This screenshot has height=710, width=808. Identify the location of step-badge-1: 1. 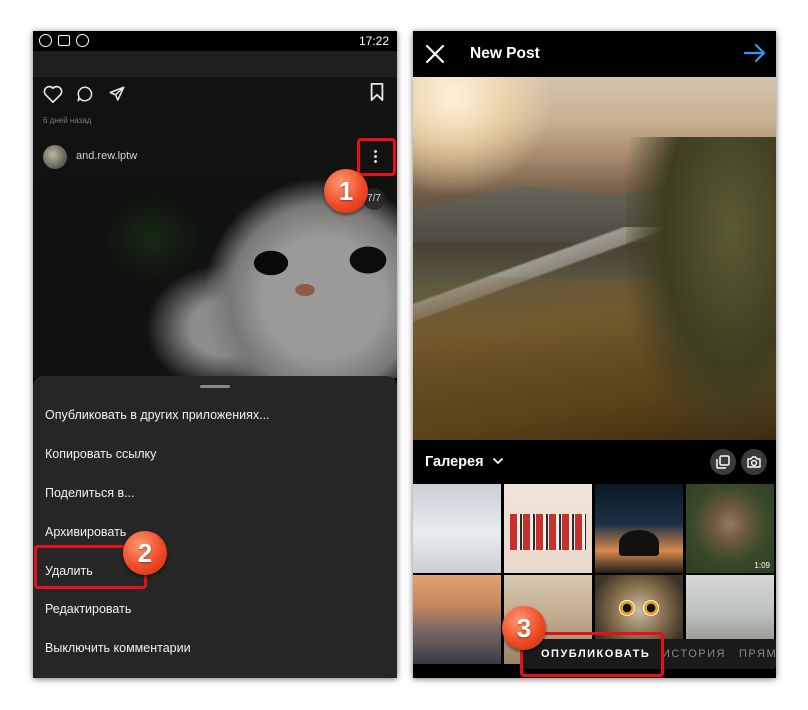
(346, 191).